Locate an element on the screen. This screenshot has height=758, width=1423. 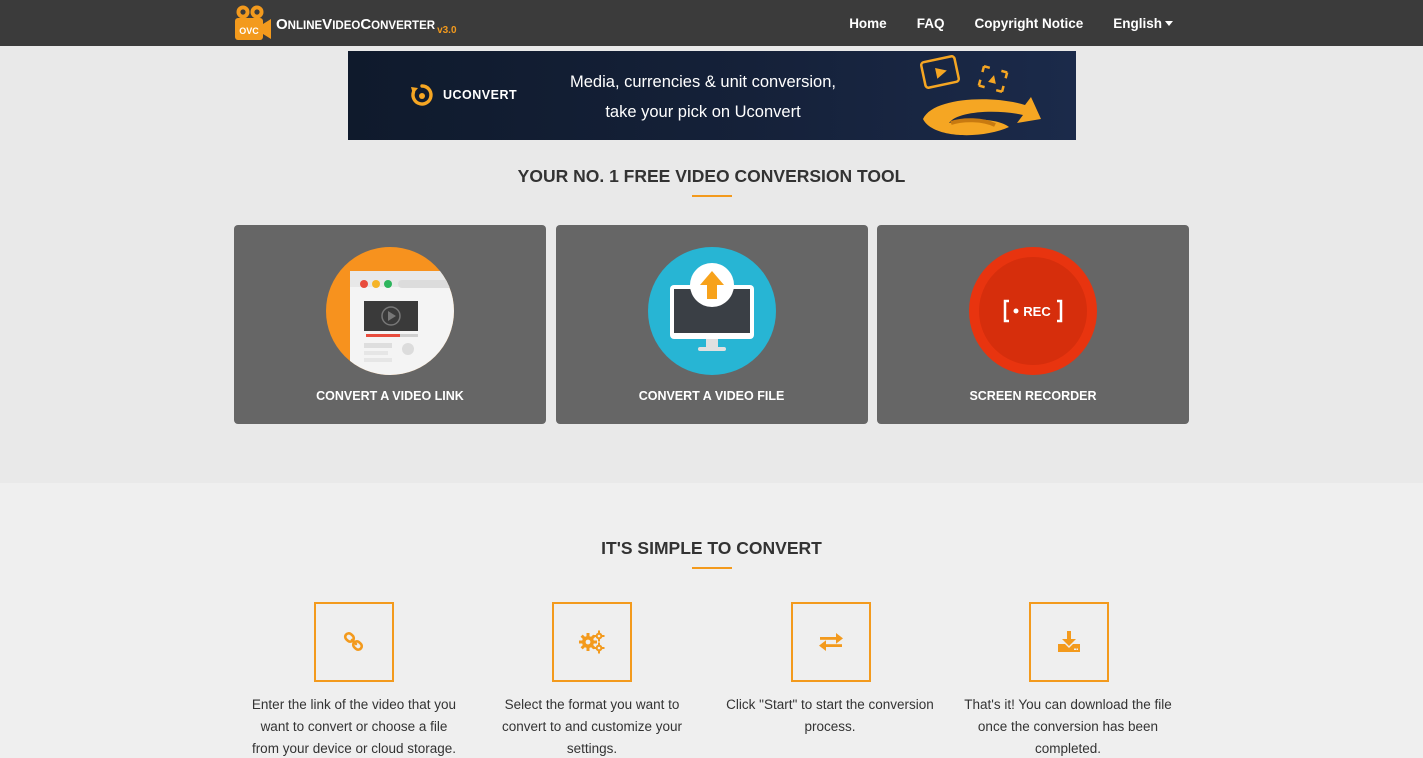
camera-logo-icon: OVC is located at coordinates (253, 23).